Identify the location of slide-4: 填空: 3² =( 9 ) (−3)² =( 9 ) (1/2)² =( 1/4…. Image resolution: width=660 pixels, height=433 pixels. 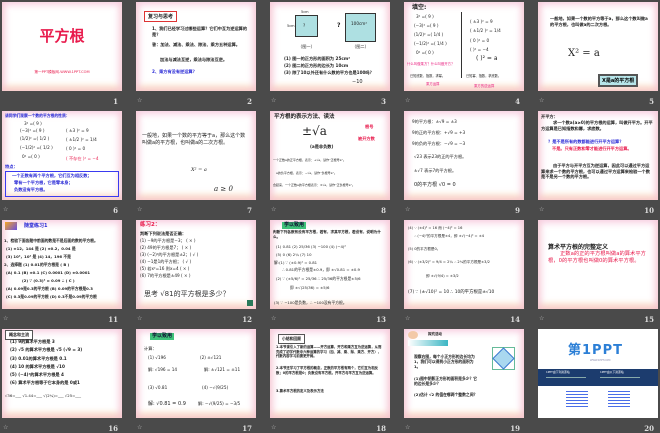
(464, 46).